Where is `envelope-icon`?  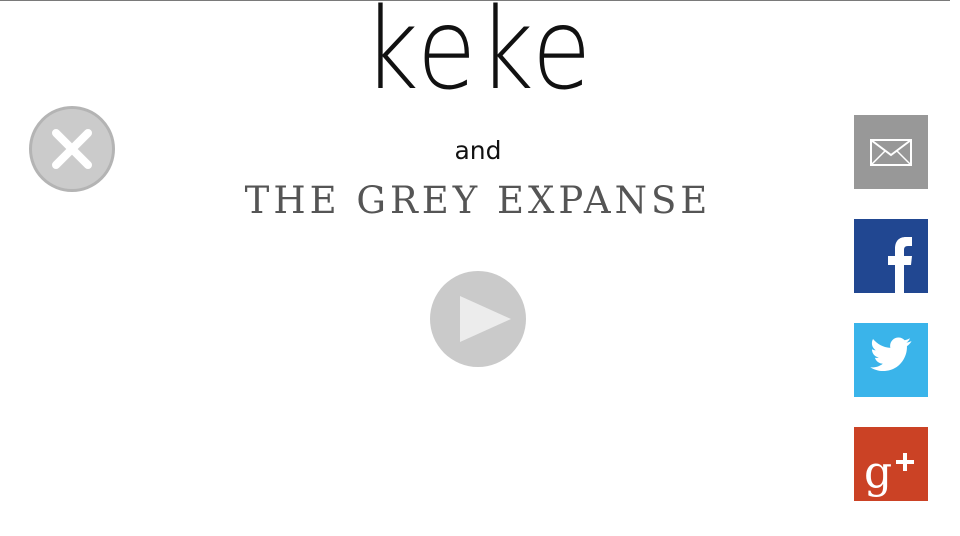 envelope-icon is located at coordinates (891, 152).